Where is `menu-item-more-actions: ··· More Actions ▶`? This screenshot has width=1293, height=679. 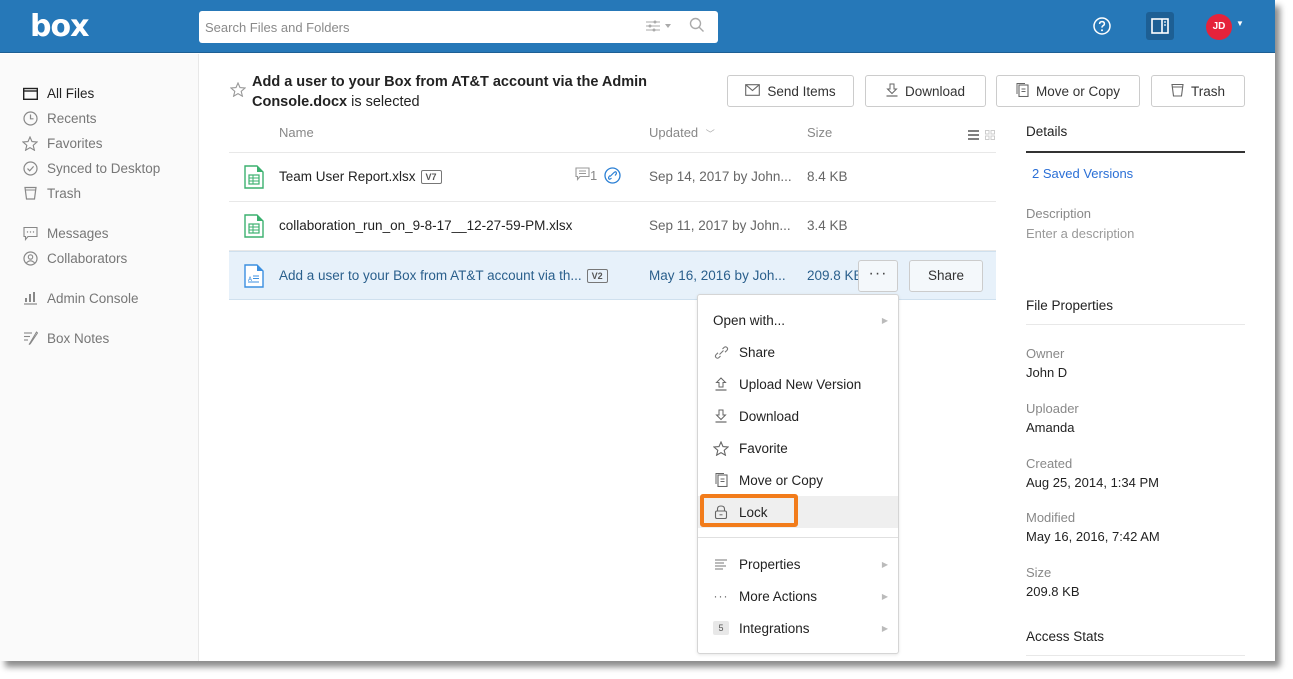
menu-item-more-actions: ··· More Actions ▶ is located at coordinates (798, 596).